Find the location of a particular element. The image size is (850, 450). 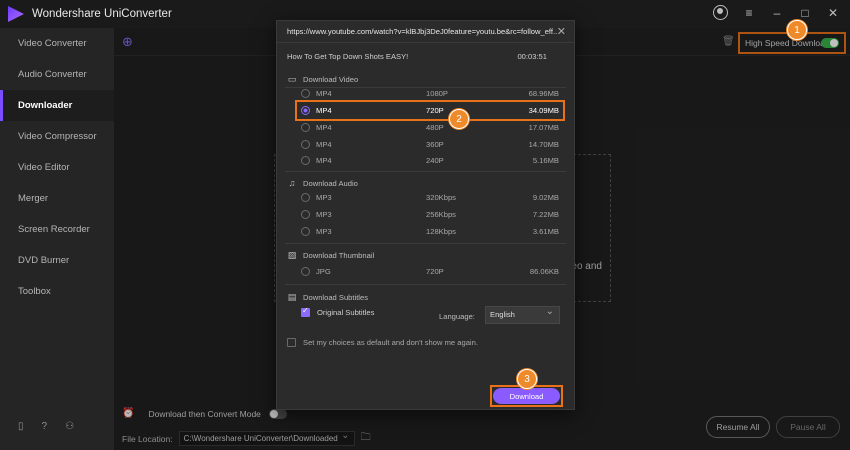

option-size: 17.07MB is located at coordinates (543, 127).